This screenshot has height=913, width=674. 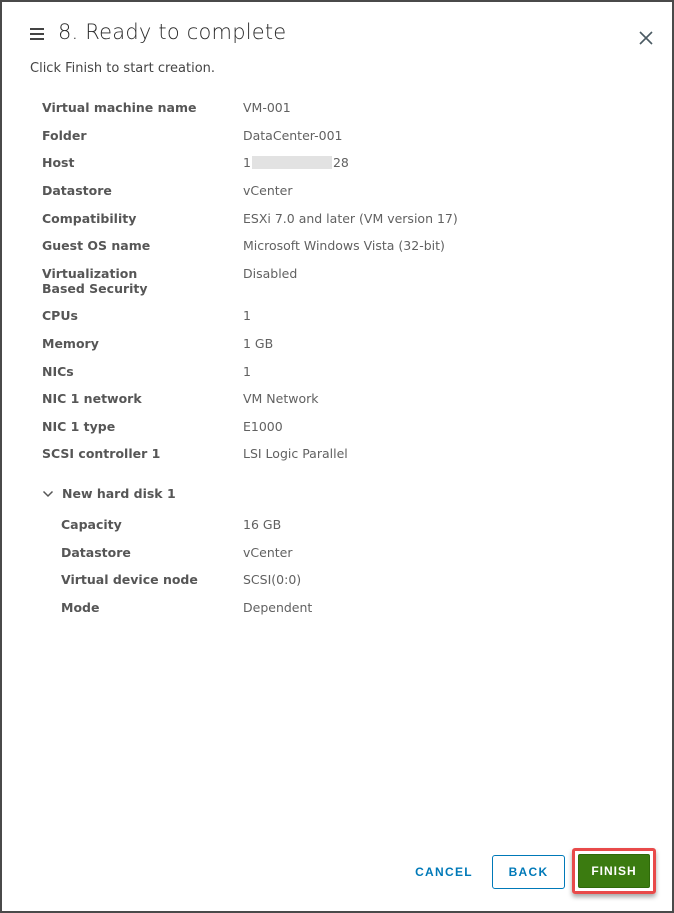 What do you see at coordinates (295, 453) in the screenshot?
I see `row-value: LSI Logic Parallel` at bounding box center [295, 453].